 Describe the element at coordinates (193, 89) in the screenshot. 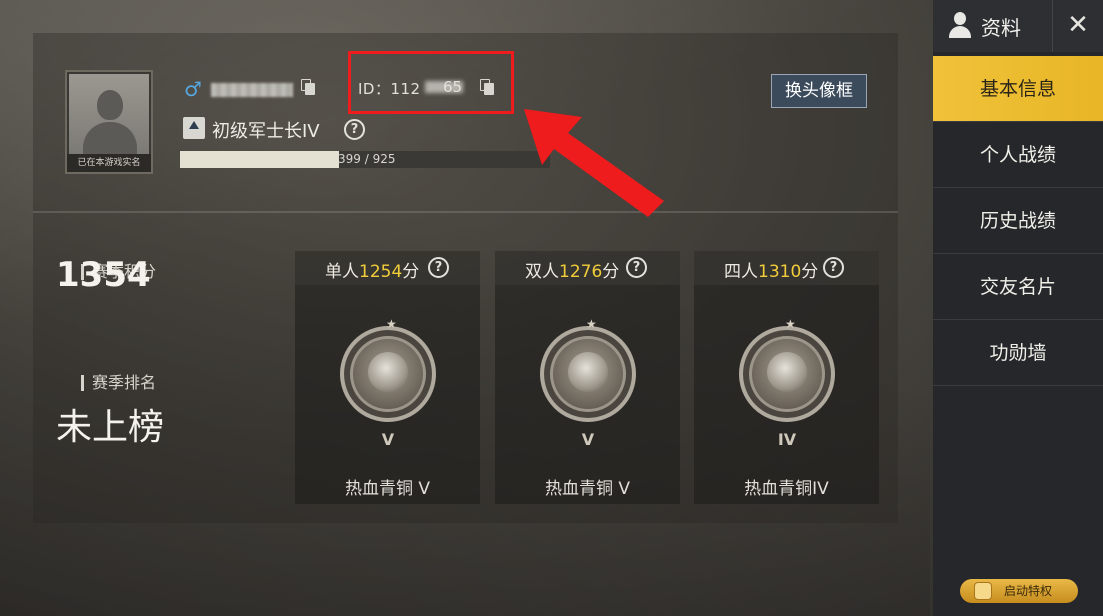

I see `male-gender-icon: ♂` at that location.